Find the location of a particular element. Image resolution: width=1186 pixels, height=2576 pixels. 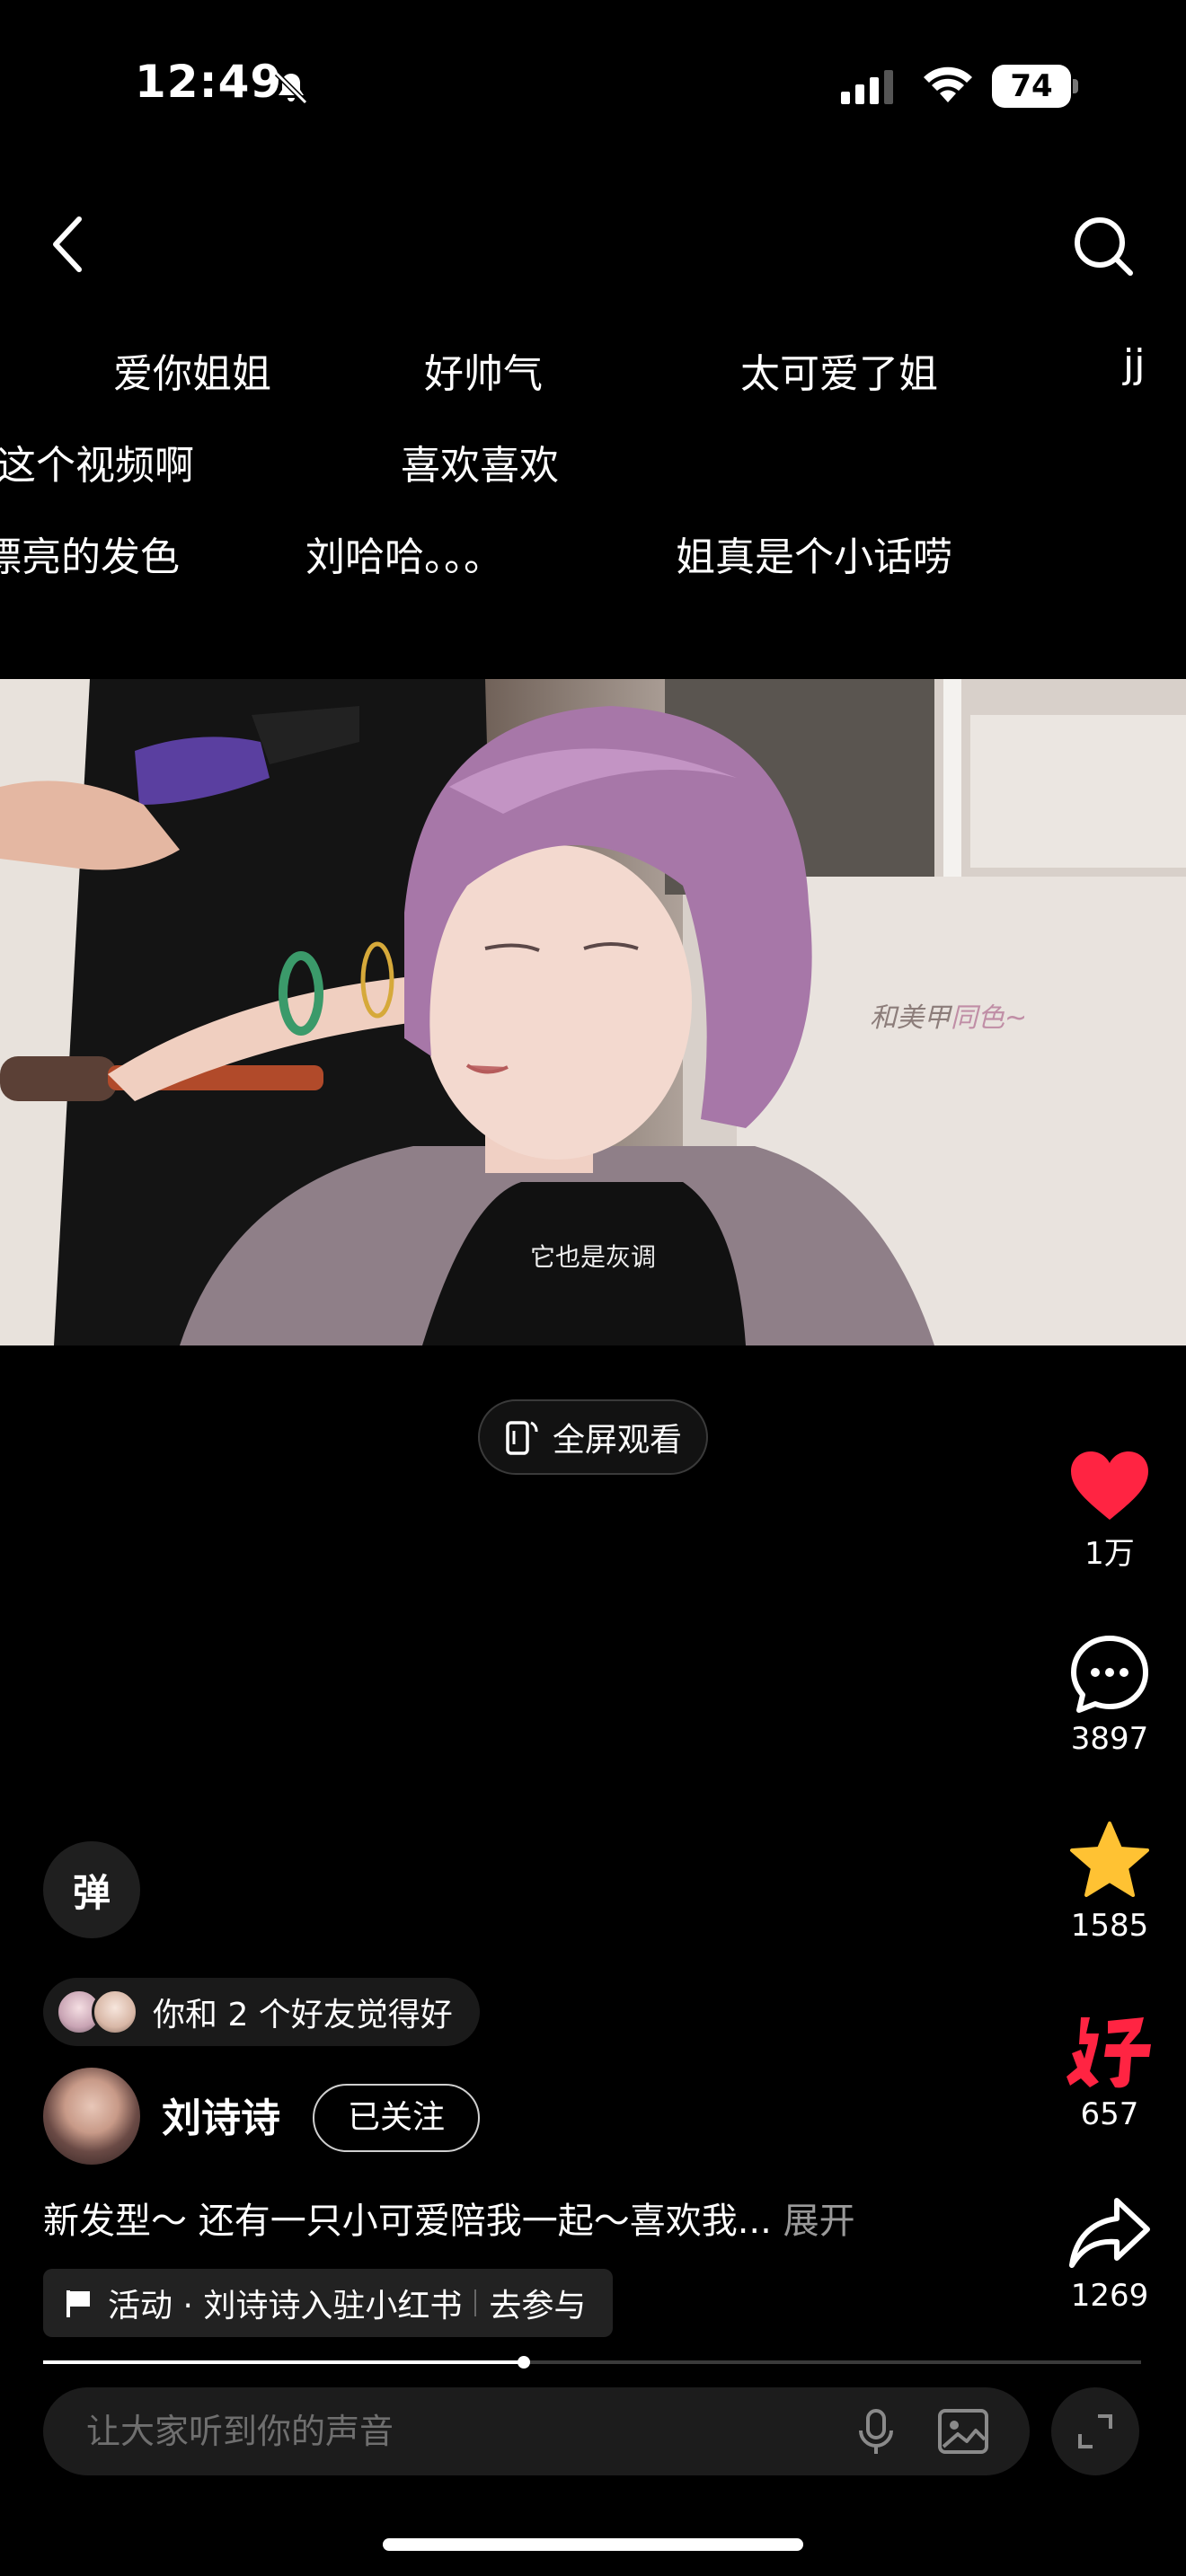

activity-divider is located at coordinates (475, 2302).